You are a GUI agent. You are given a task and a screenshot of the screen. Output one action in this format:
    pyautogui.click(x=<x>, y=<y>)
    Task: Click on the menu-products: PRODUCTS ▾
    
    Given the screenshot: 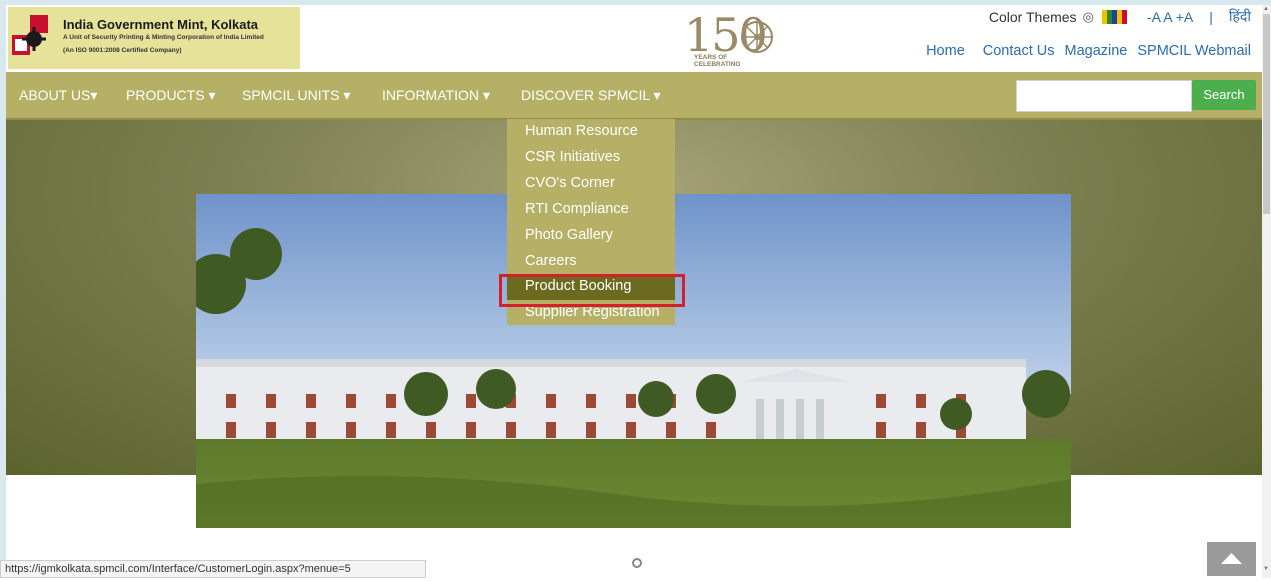 What is the action you would take?
    pyautogui.click(x=170, y=95)
    